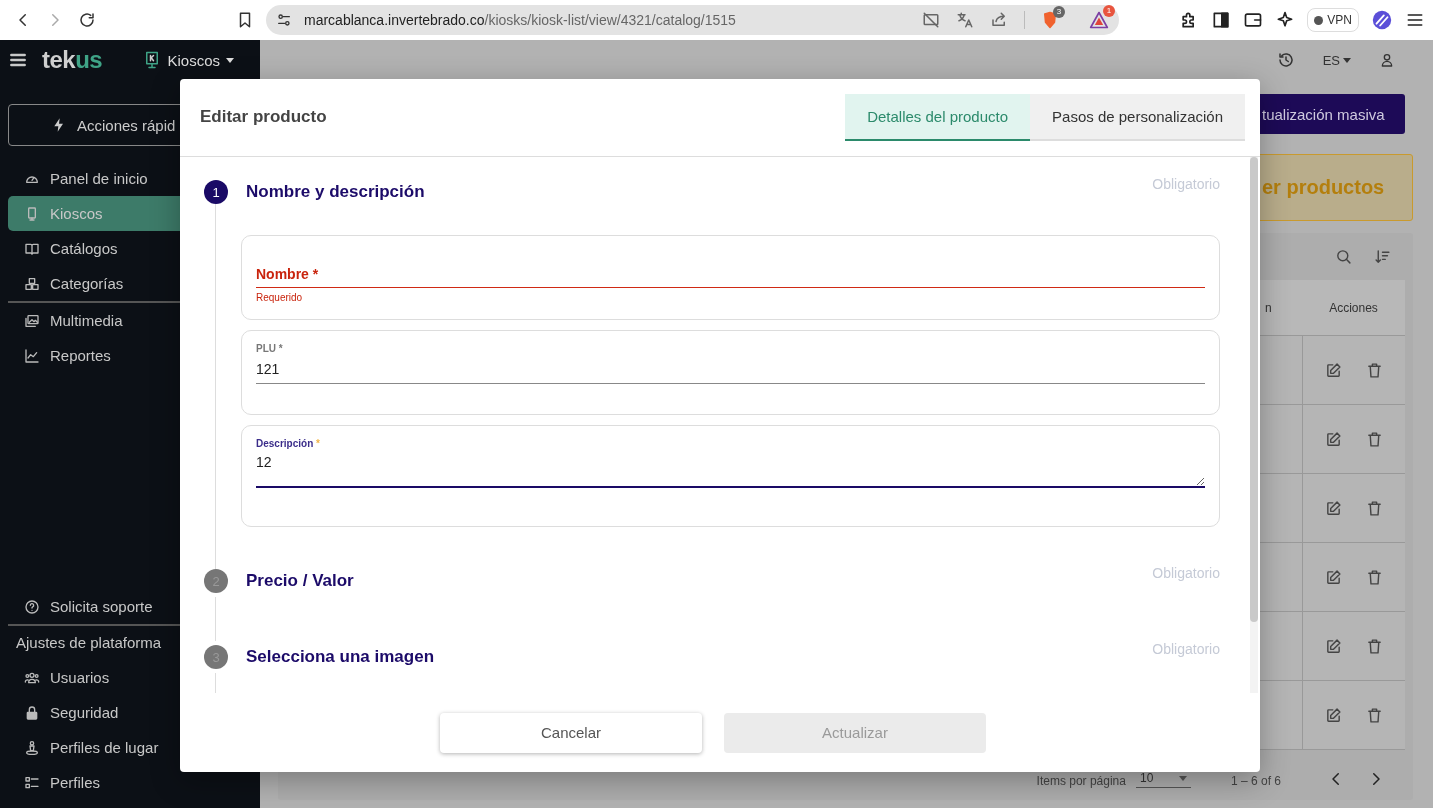 The image size is (1433, 808). I want to click on column-header: Acciones, so click(1353, 307).